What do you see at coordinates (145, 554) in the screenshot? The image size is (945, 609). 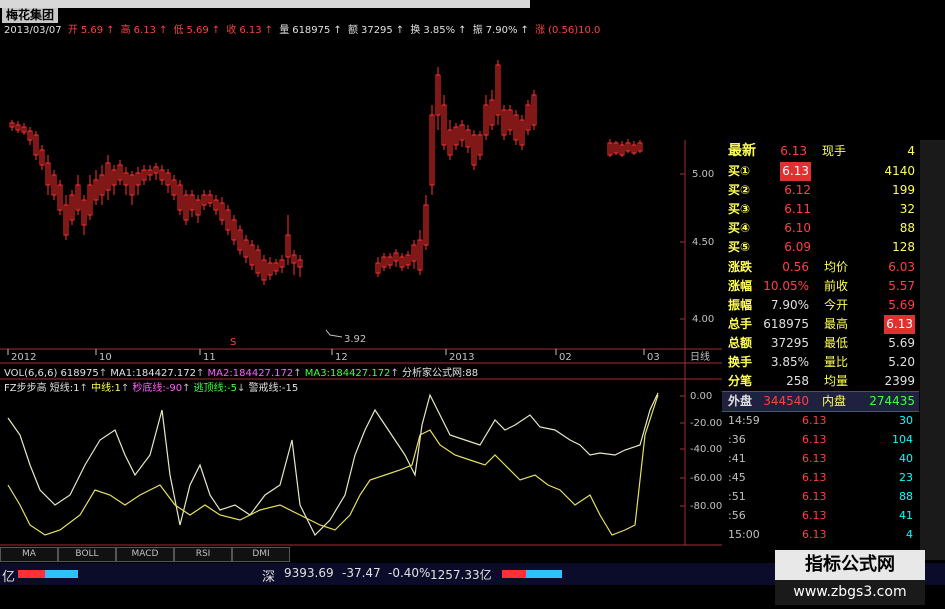 I see `tab-macd: MACD` at bounding box center [145, 554].